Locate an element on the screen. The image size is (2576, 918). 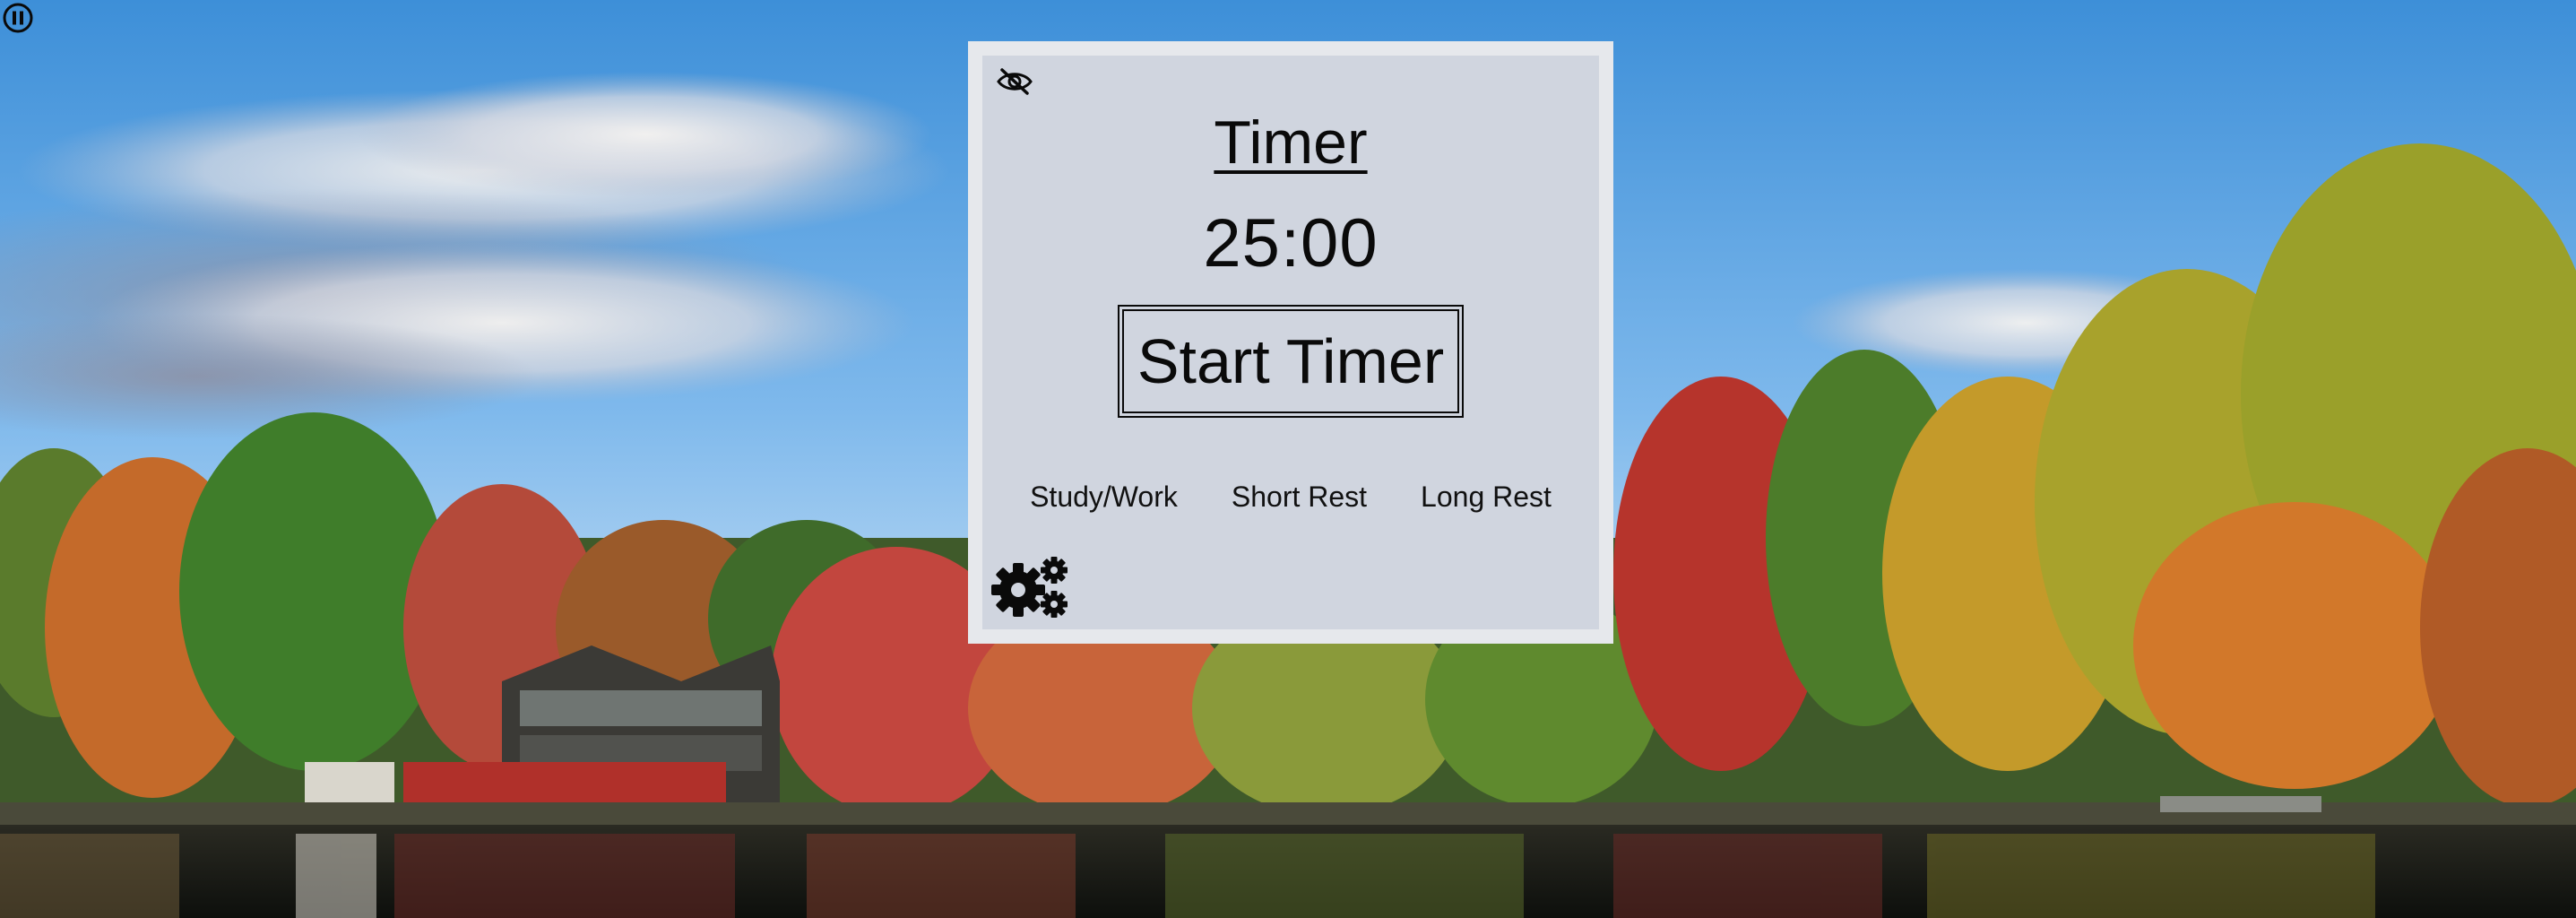
pause-button is located at coordinates (18, 18).